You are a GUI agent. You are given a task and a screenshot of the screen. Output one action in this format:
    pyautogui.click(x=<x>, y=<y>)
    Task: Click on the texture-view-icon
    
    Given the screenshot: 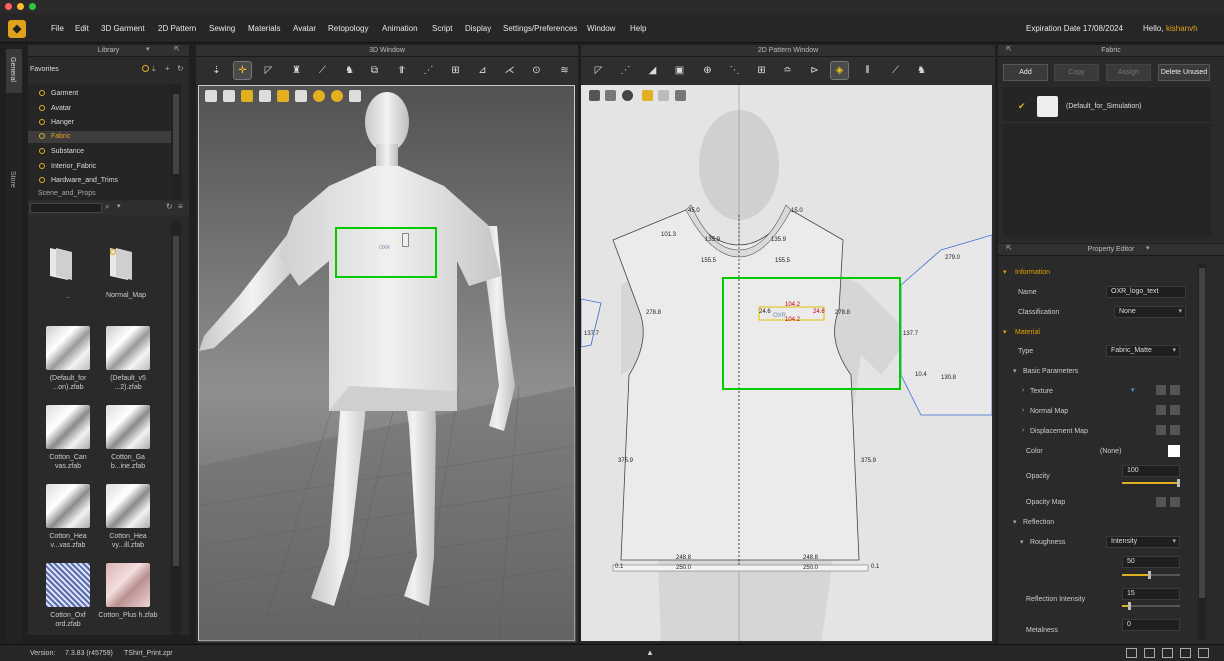 What is the action you would take?
    pyautogui.click(x=247, y=96)
    